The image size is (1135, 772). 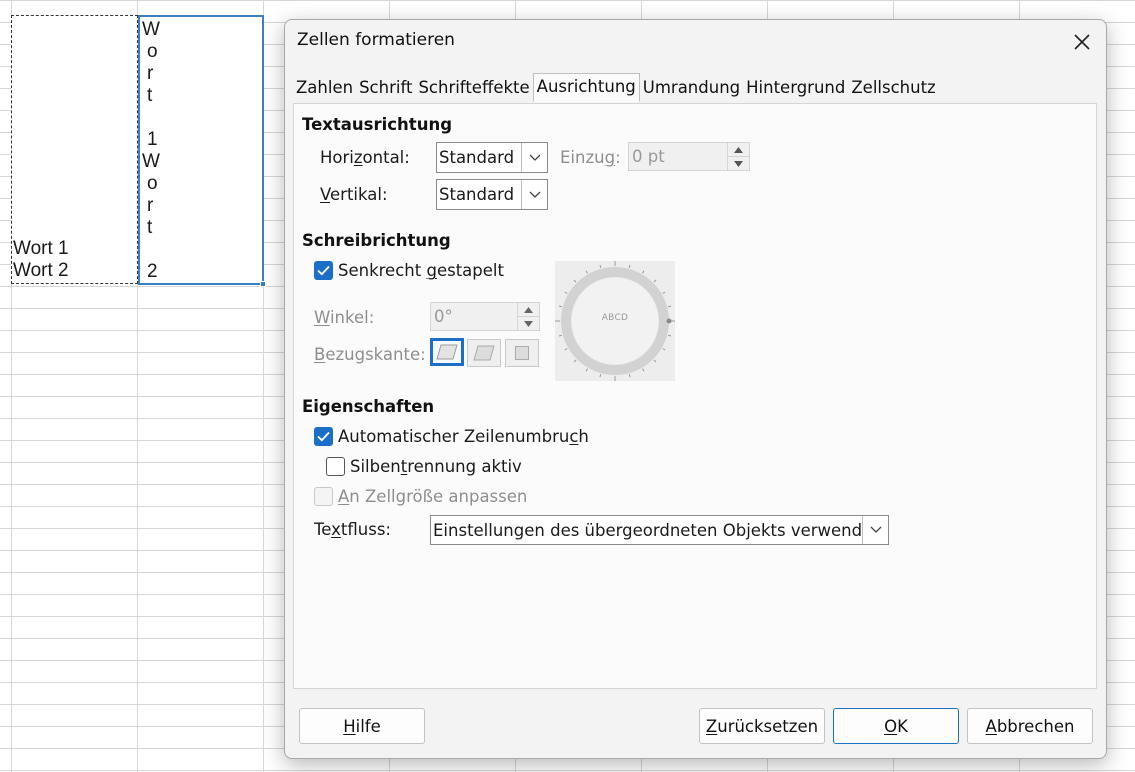 I want to click on label-part: bbrechen, so click(x=1035, y=726).